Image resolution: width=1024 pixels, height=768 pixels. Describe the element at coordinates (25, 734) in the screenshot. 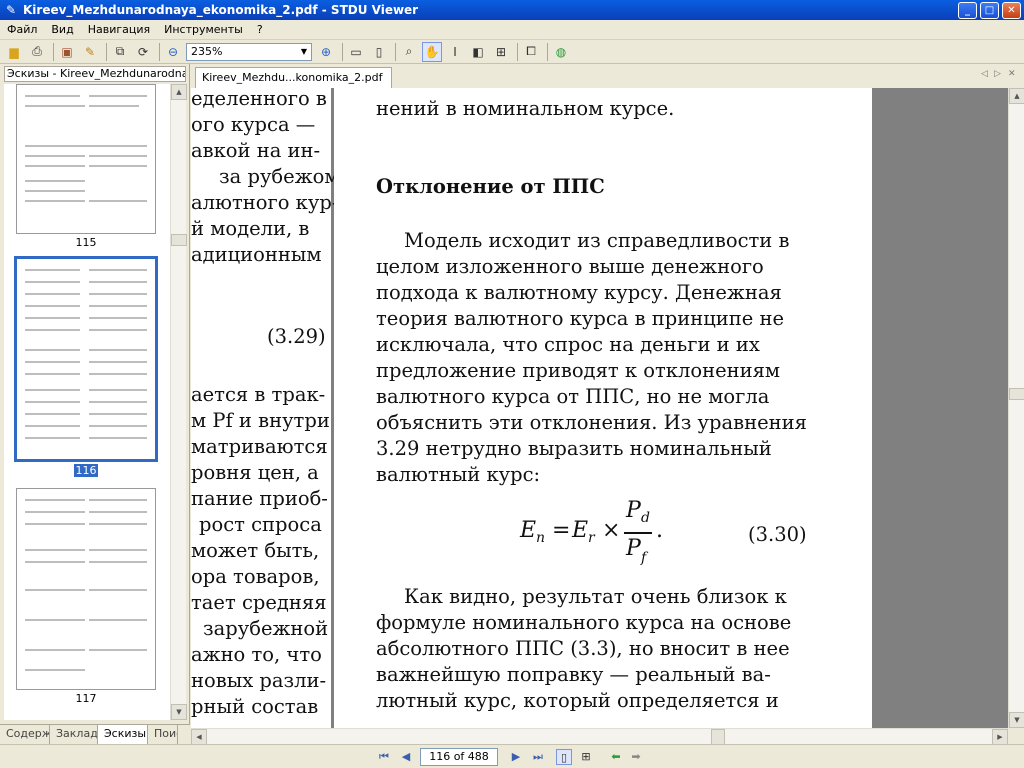

I see `tab-contents: Содержание` at that location.